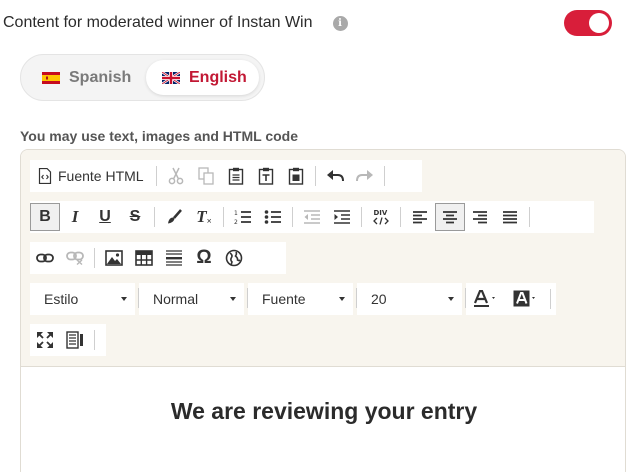 The height and width of the screenshot is (472, 640). Describe the element at coordinates (144, 258) in the screenshot. I see `table-button` at that location.